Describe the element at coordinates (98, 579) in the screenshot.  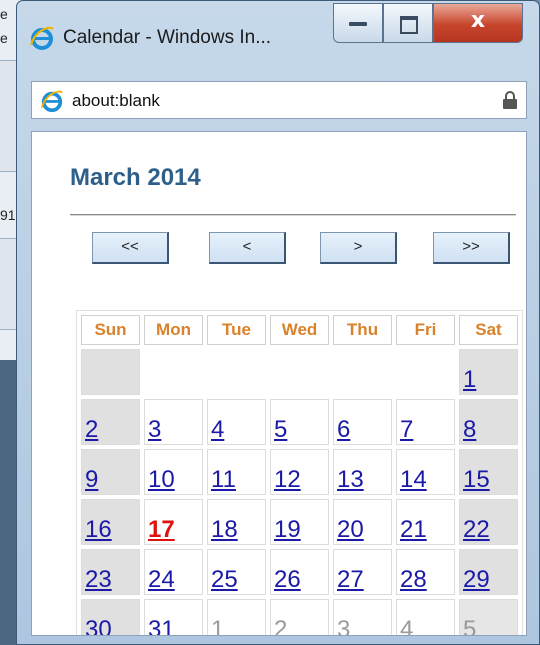
I see `calendar-day-link: 23` at that location.